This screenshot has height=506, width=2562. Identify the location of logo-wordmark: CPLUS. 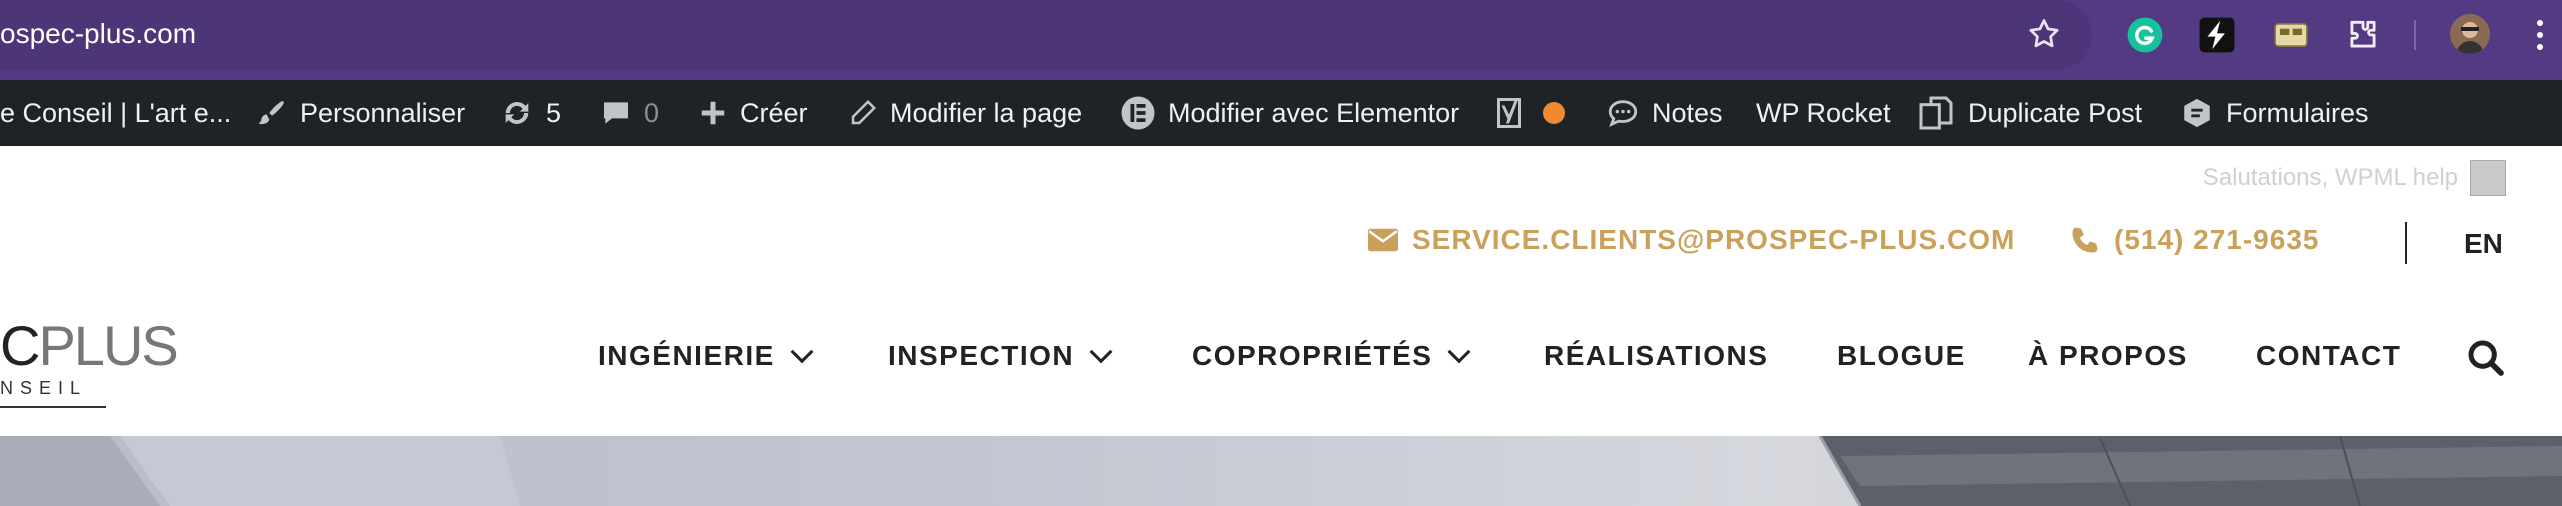
(89, 346).